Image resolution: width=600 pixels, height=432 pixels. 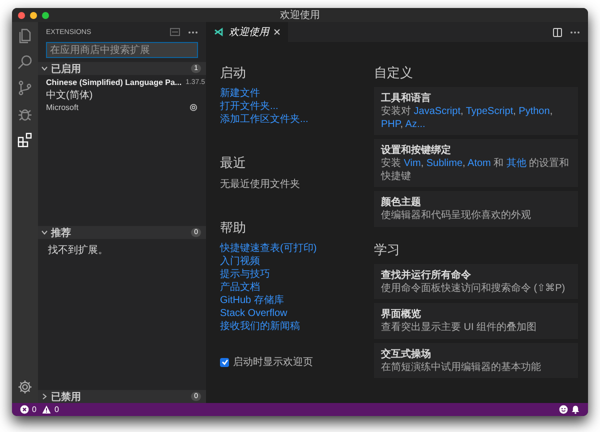 What do you see at coordinates (390, 124) in the screenshot?
I see `link: PHP` at bounding box center [390, 124].